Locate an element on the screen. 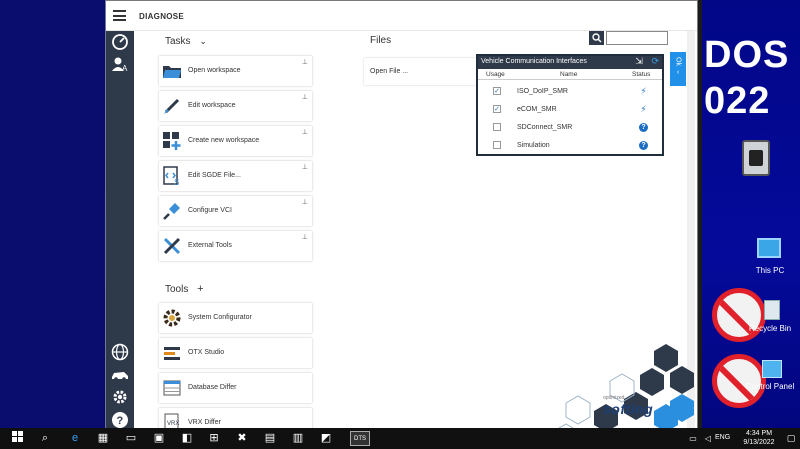 The image size is (800, 449). vci-name: Simulation is located at coordinates (533, 145).